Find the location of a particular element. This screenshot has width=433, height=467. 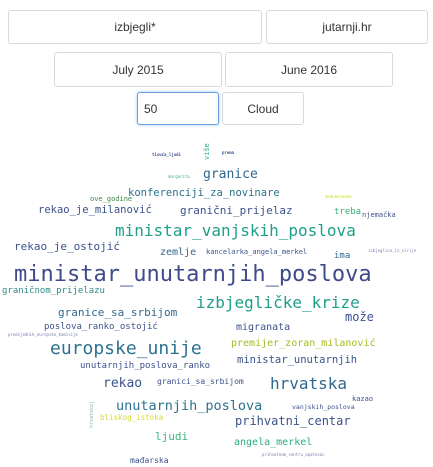

cloud-word: europske_unije is located at coordinates (126, 348).